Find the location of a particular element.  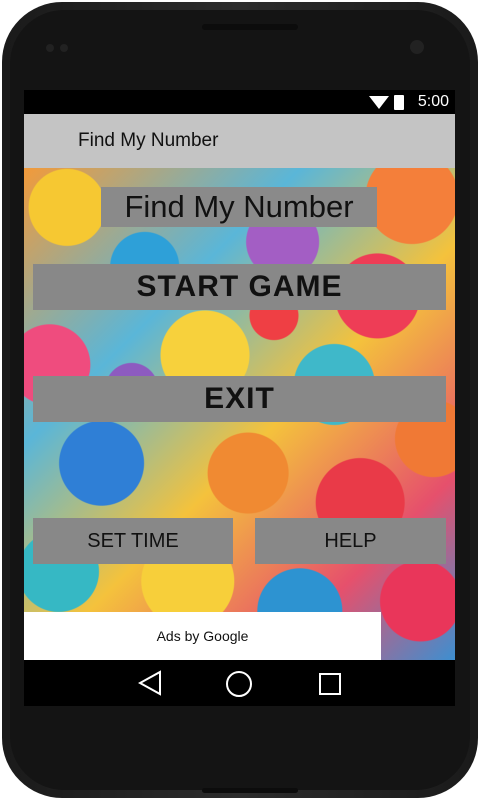

navigation-bar is located at coordinates (239, 683).